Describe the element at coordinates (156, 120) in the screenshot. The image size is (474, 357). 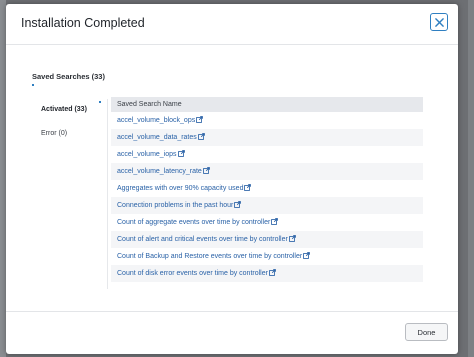
I see `saved-search-name: accel_volume_block_ops` at that location.